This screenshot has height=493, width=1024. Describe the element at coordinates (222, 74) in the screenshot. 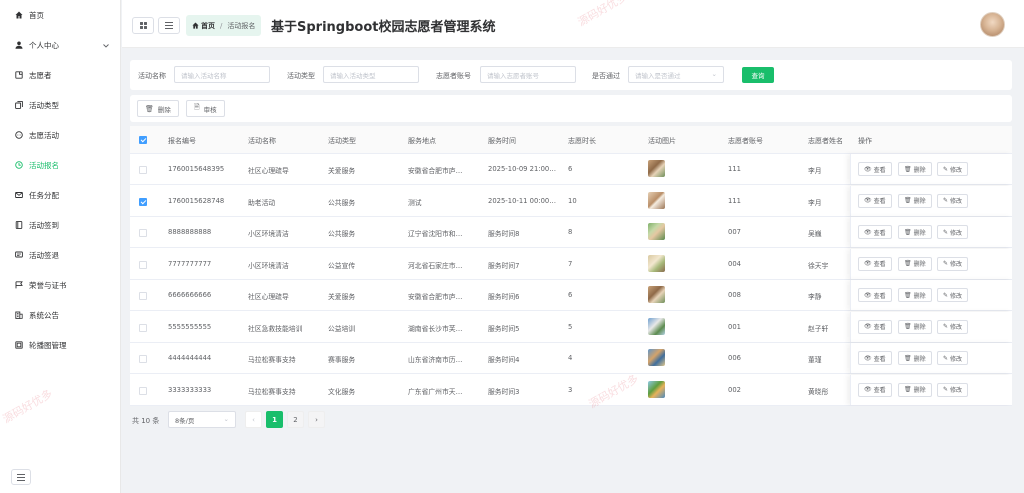

I see `activity-name-input: 请输入活动名称` at that location.